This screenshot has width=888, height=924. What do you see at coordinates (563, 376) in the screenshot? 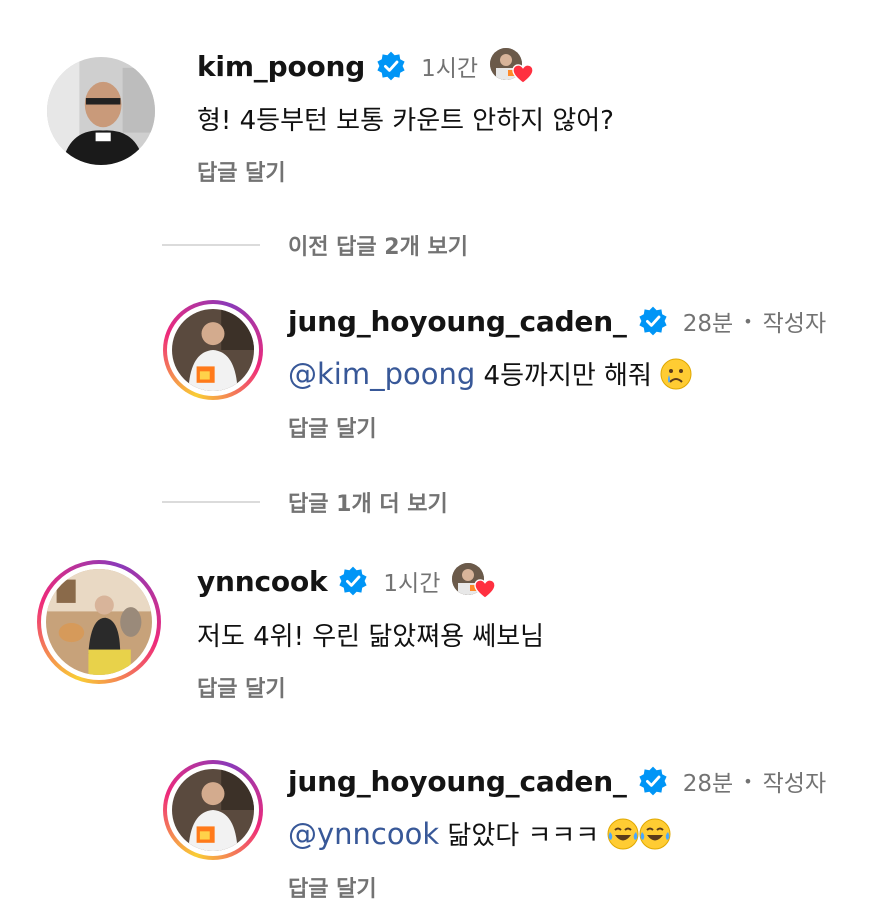
I see `reply-body: 4등까지만 해줘` at bounding box center [563, 376].